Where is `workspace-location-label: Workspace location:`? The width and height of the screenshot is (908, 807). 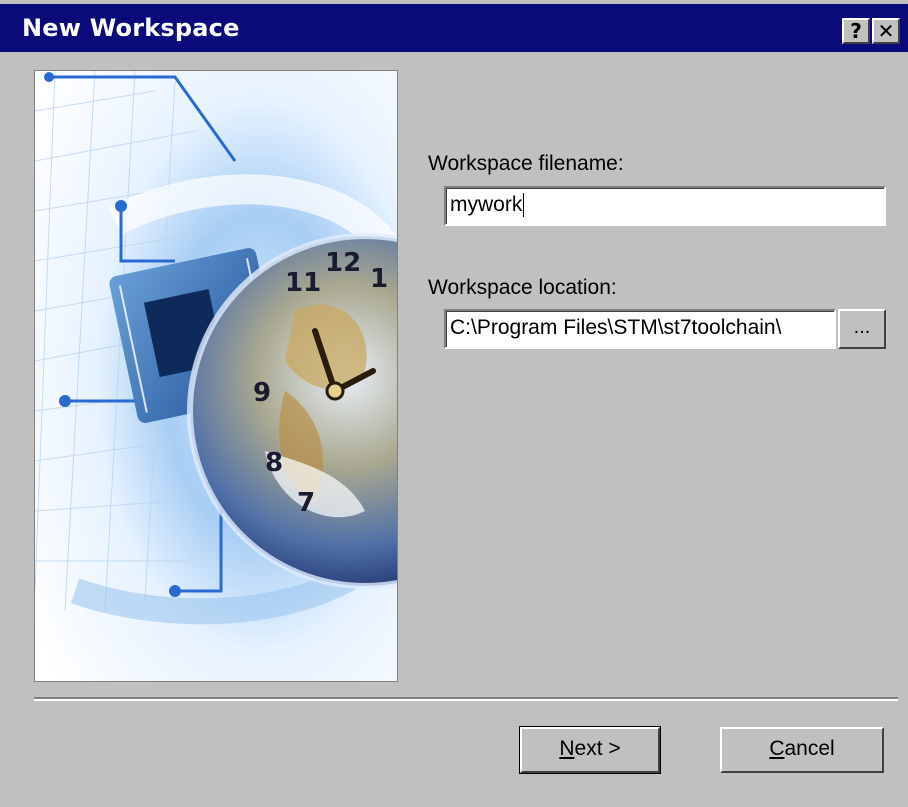 workspace-location-label: Workspace location: is located at coordinates (522, 287).